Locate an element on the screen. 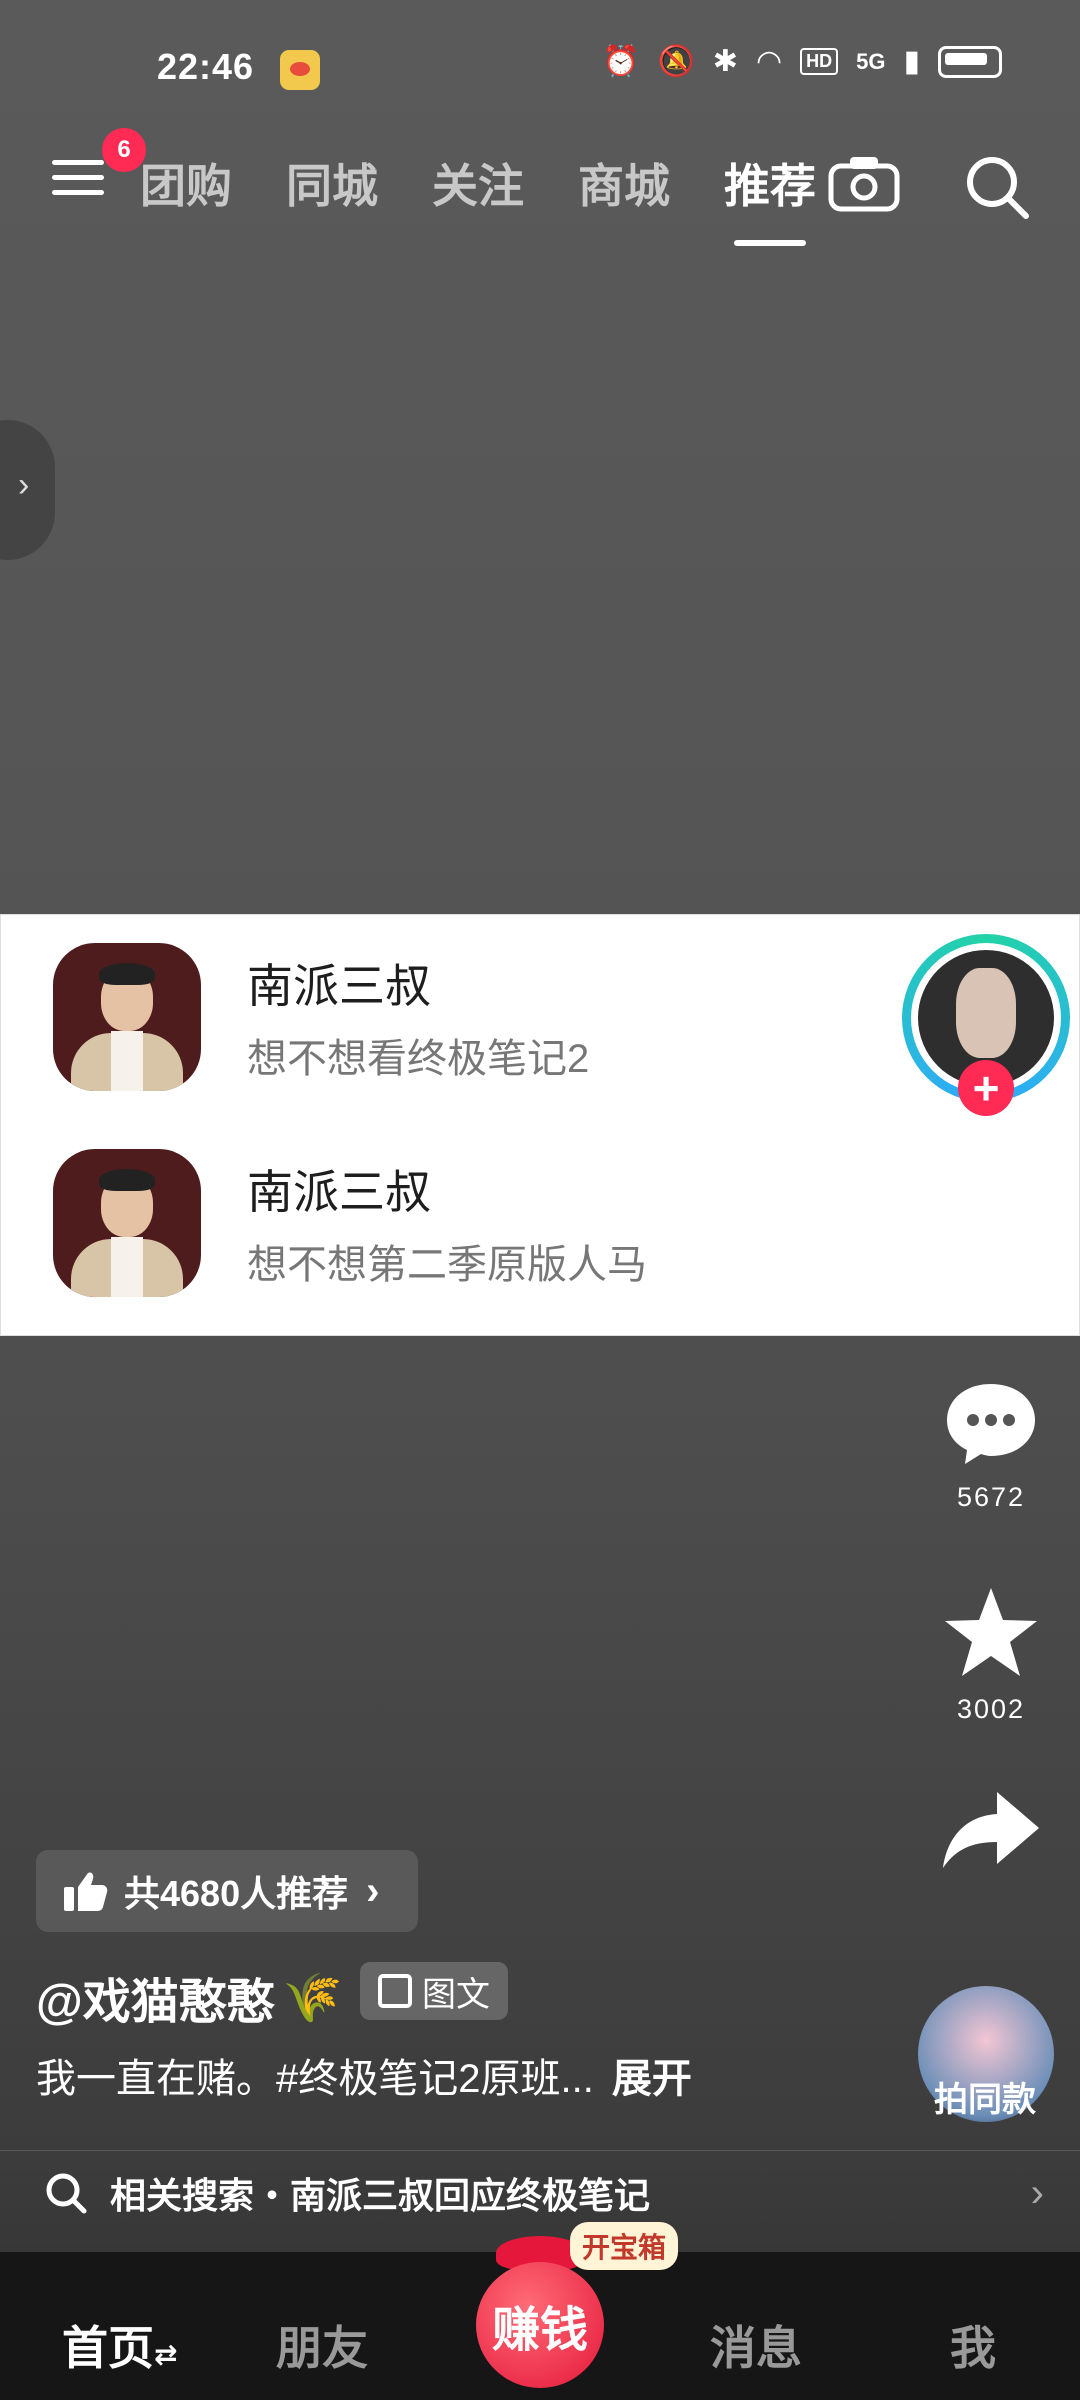 The image size is (1080, 2400). follow-button: + is located at coordinates (986, 1088).